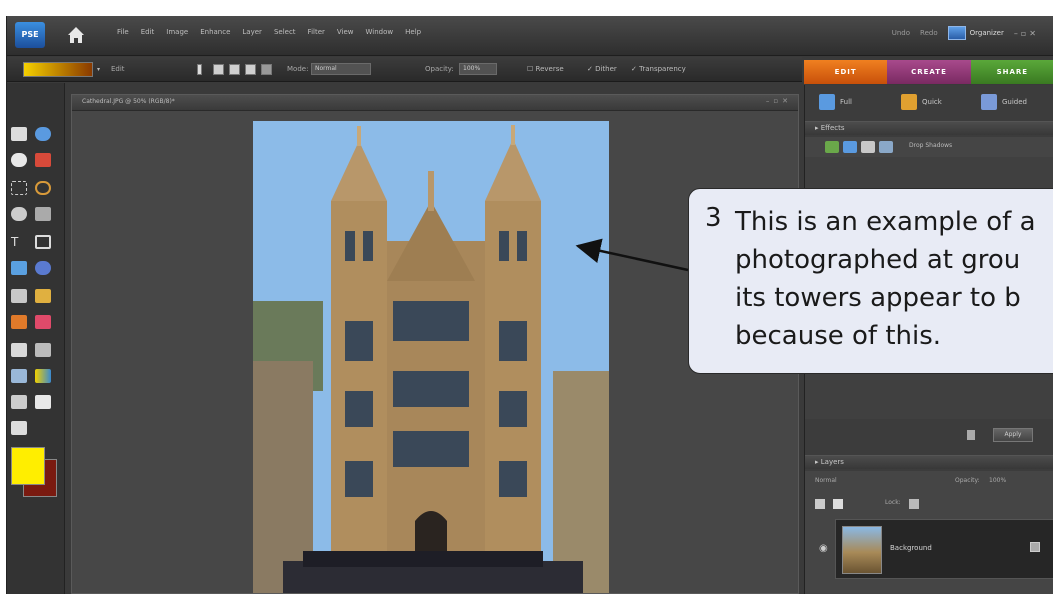  I want to click on adjustment-layer-icon, so click(838, 504).